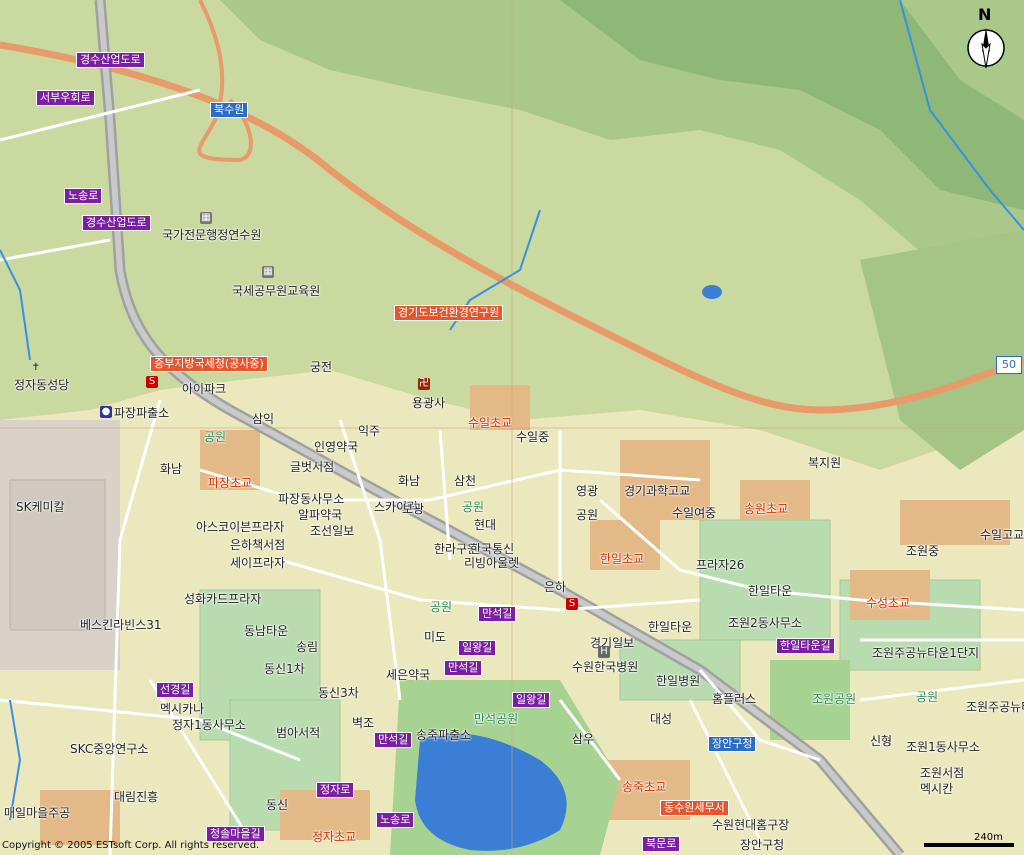 This screenshot has width=1024, height=855. I want to click on place-label: 조원중, so click(922, 551).